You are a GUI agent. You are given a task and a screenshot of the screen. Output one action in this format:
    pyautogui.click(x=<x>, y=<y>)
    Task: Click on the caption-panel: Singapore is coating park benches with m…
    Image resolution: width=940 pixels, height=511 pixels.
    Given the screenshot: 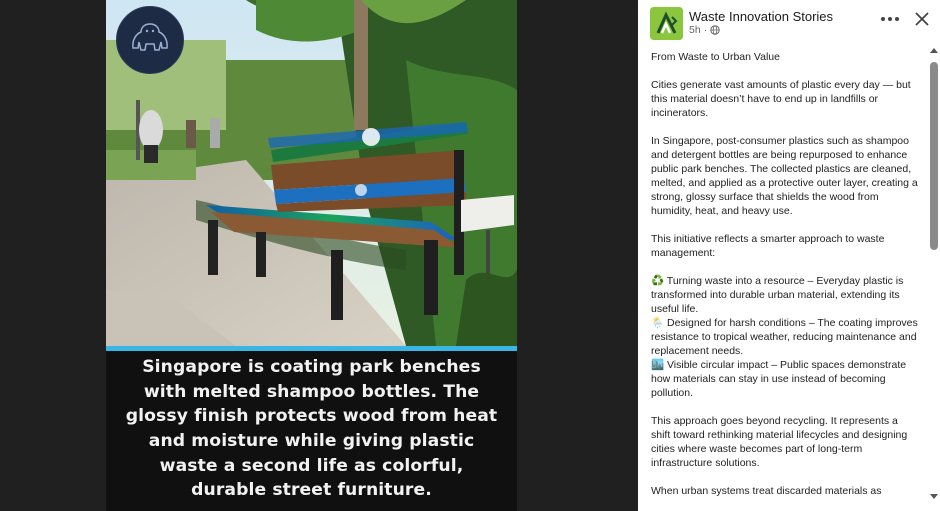 What is the action you would take?
    pyautogui.click(x=311, y=431)
    